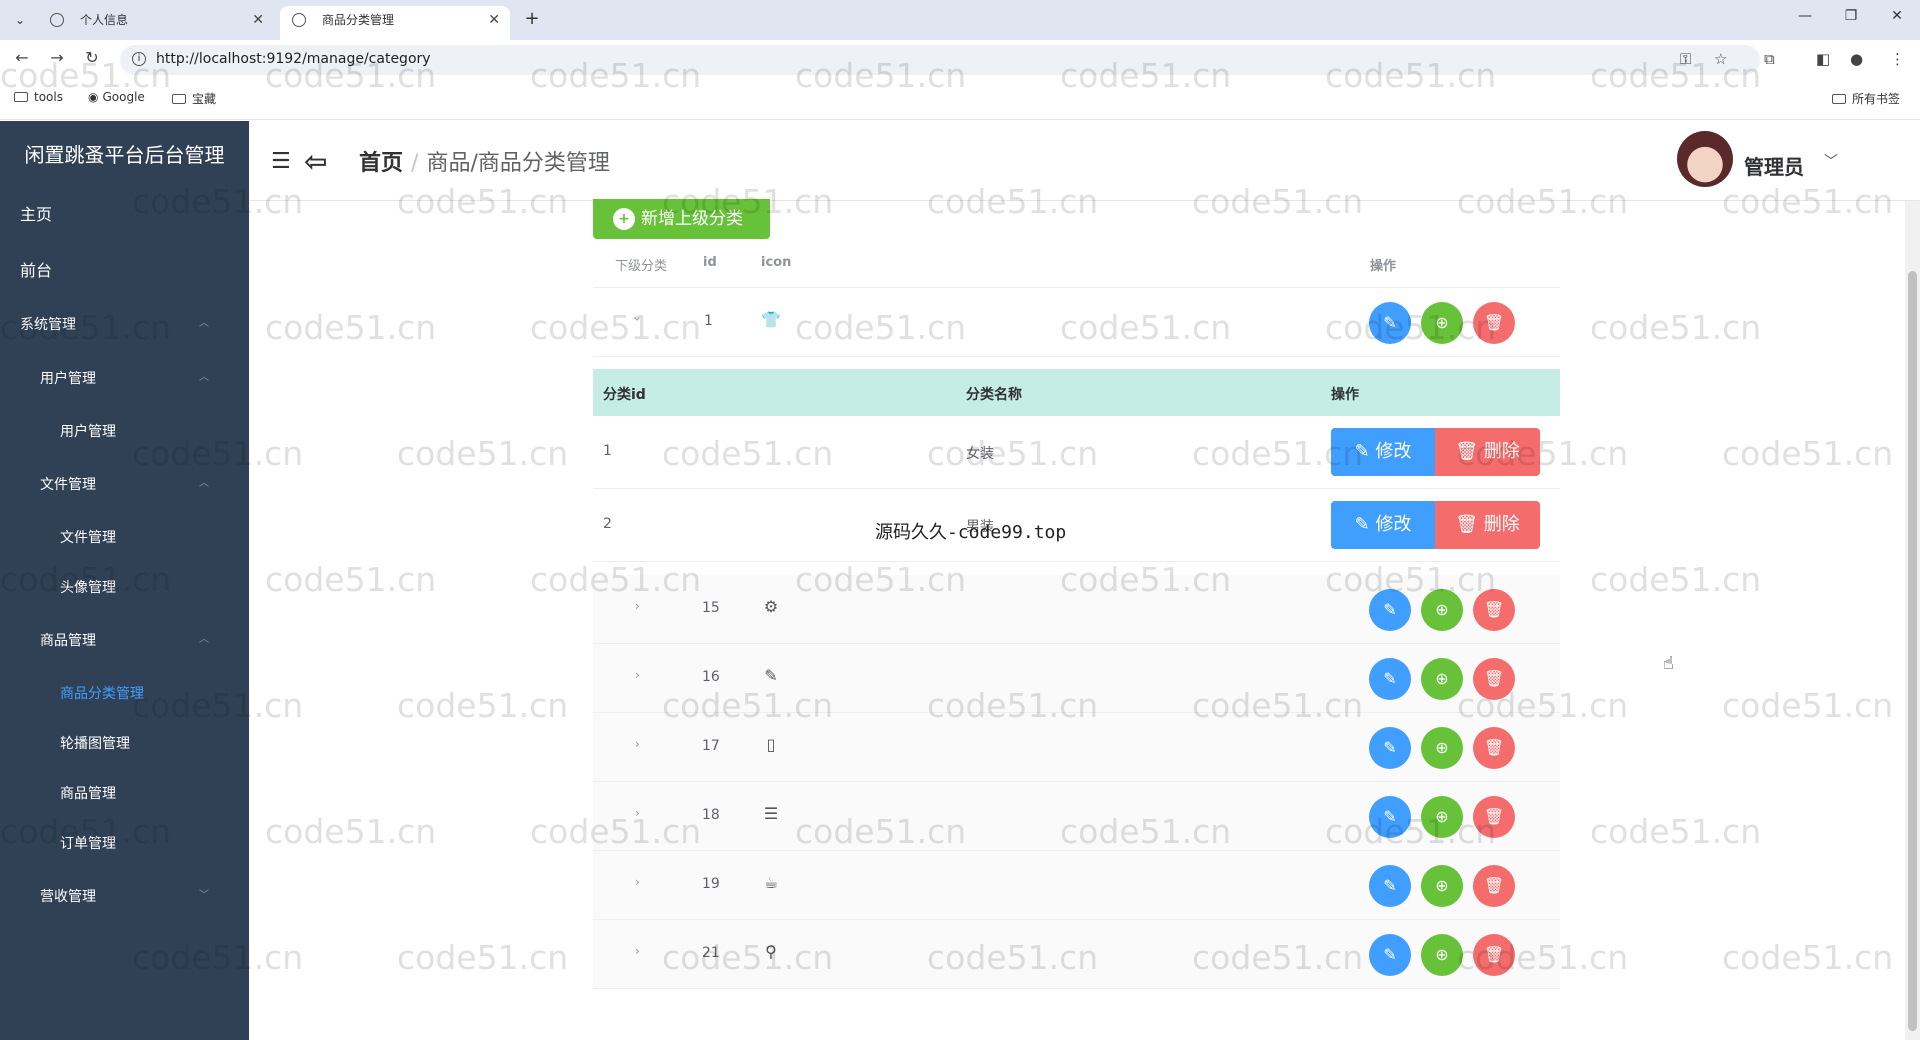 This screenshot has height=1040, width=1920. Describe the element at coordinates (134, 484) in the screenshot. I see `sidebar-item-file-group: 文件管理 ︿` at that location.